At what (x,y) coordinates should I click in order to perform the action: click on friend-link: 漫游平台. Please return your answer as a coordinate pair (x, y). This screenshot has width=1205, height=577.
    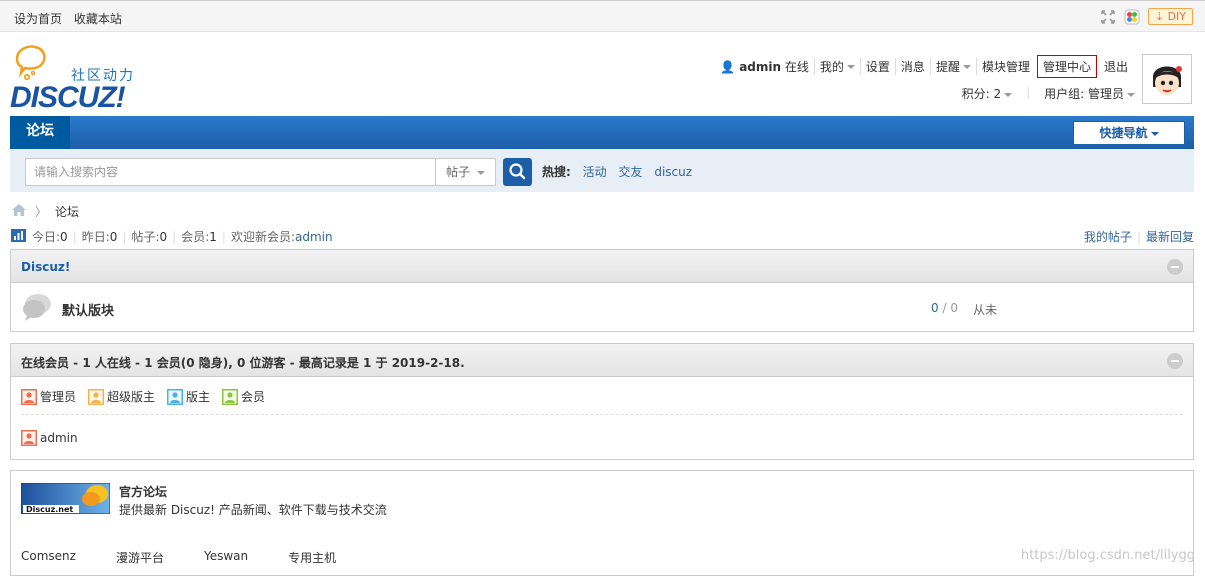
    Looking at the image, I should click on (140, 557).